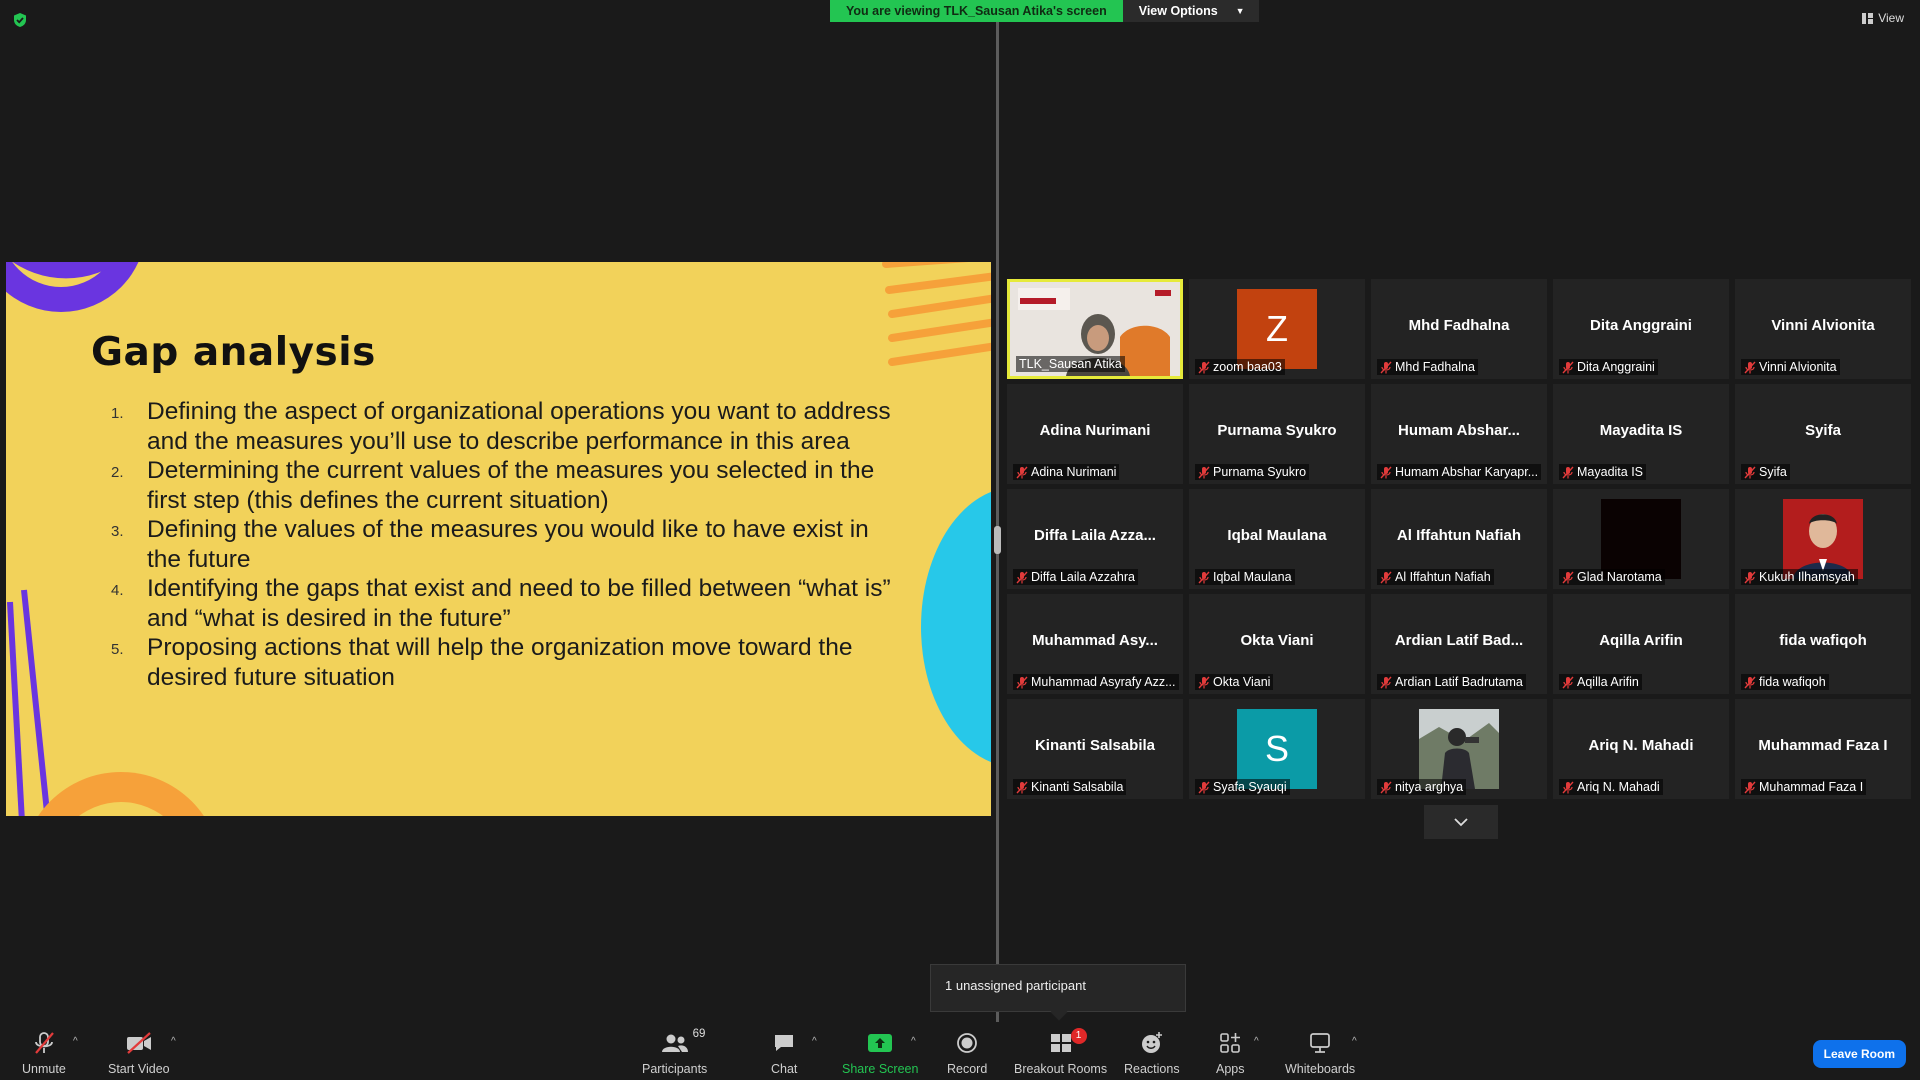 The height and width of the screenshot is (1080, 1920). I want to click on participants-button: 69 Participants, so click(674, 1052).